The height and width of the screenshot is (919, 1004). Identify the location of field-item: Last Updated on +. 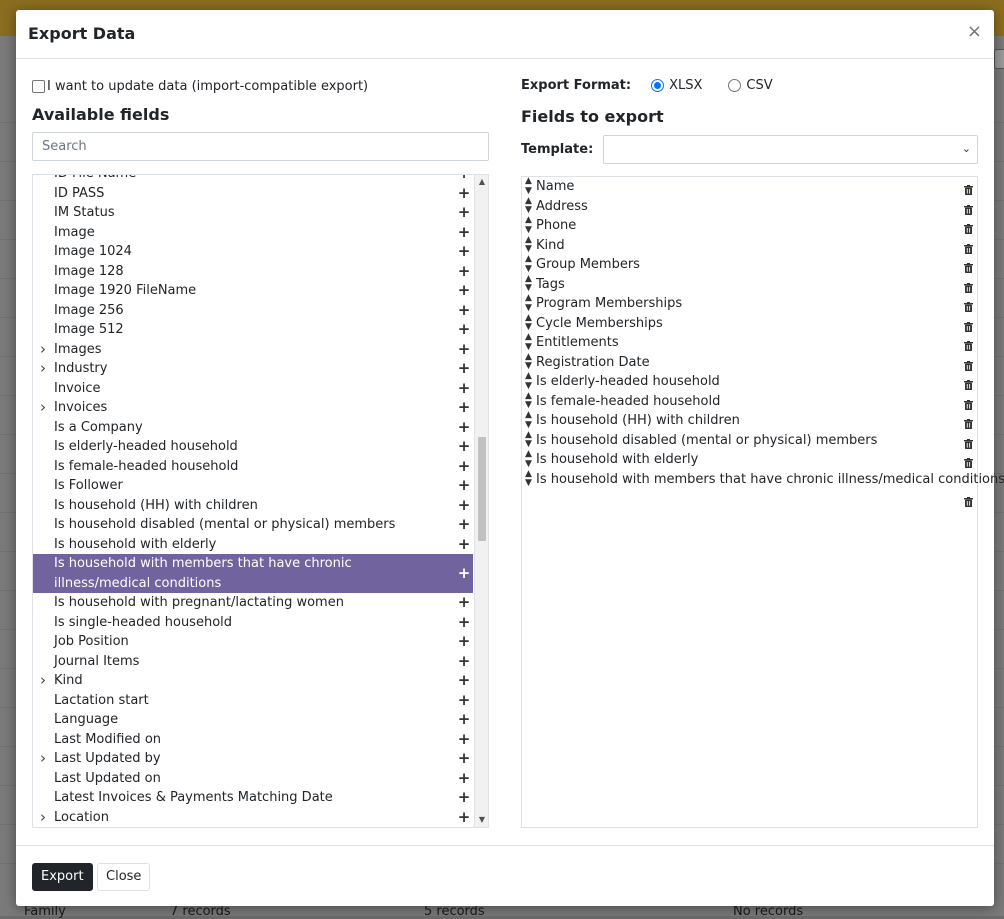
(253, 779).